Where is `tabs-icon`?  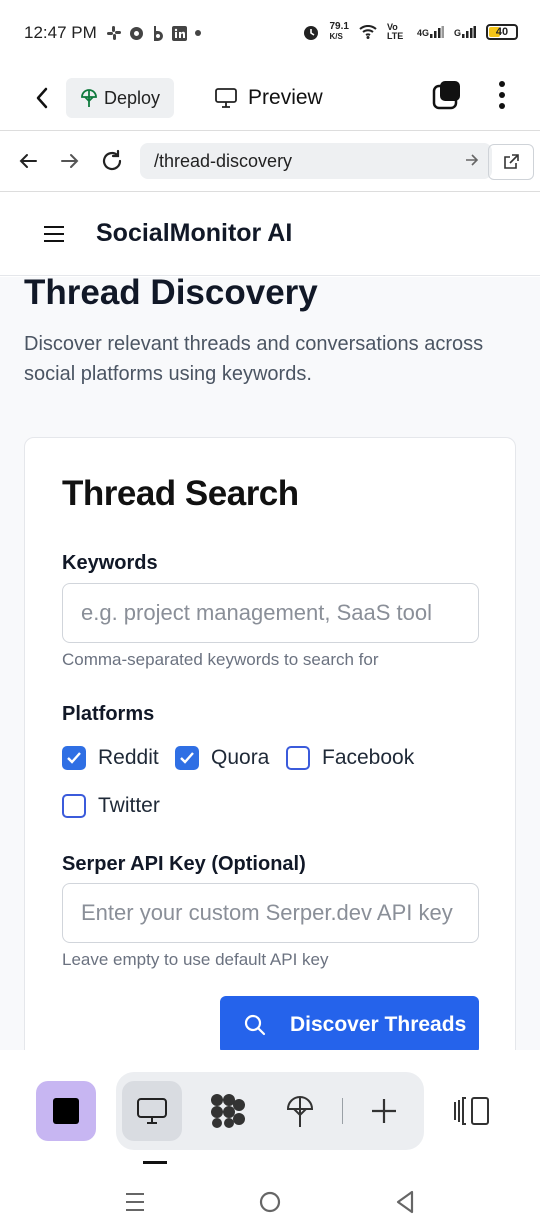
tabs-icon is located at coordinates (446, 95).